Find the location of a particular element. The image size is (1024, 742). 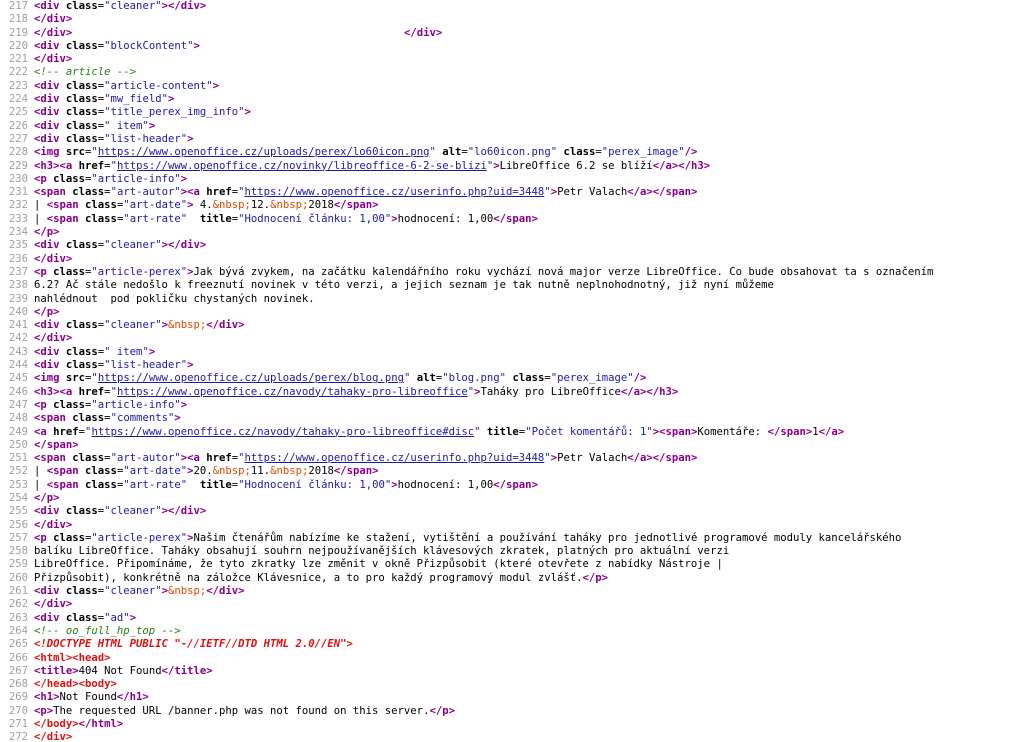

source-line: 250 </span> is located at coordinates (512, 445).